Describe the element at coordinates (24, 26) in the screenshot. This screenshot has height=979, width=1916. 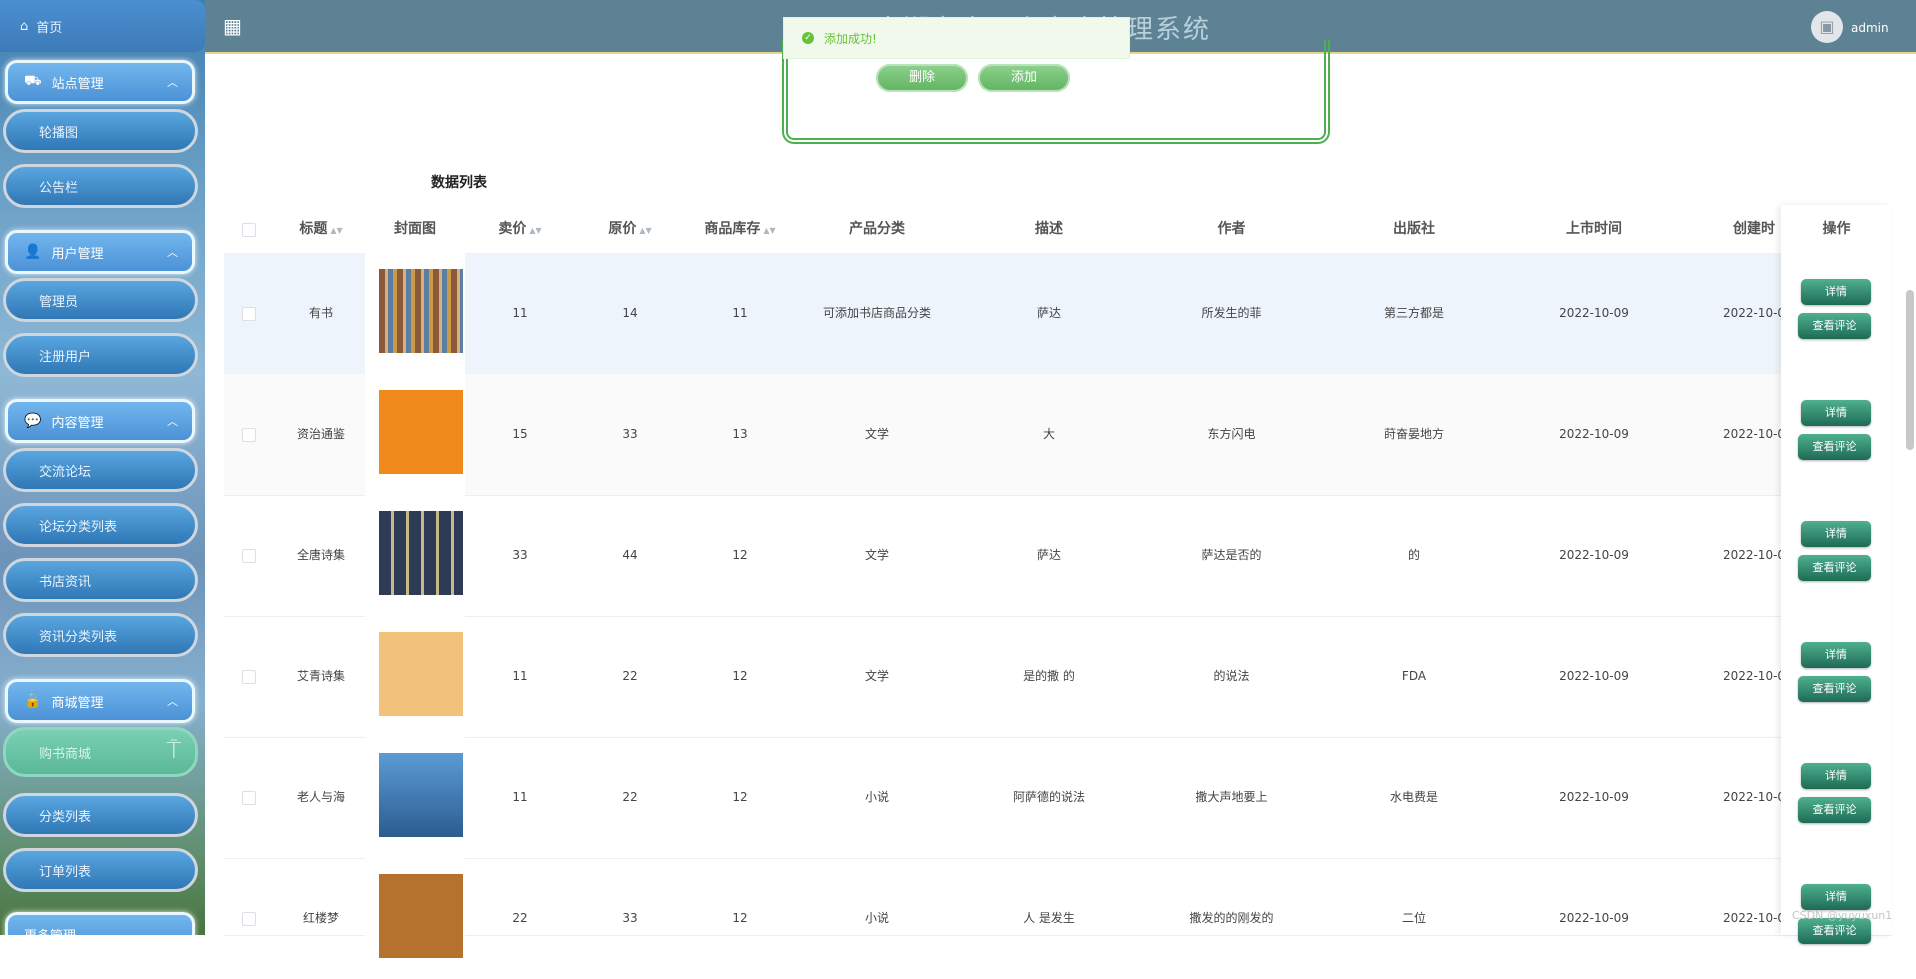
I see `home-icon: ⌂` at that location.